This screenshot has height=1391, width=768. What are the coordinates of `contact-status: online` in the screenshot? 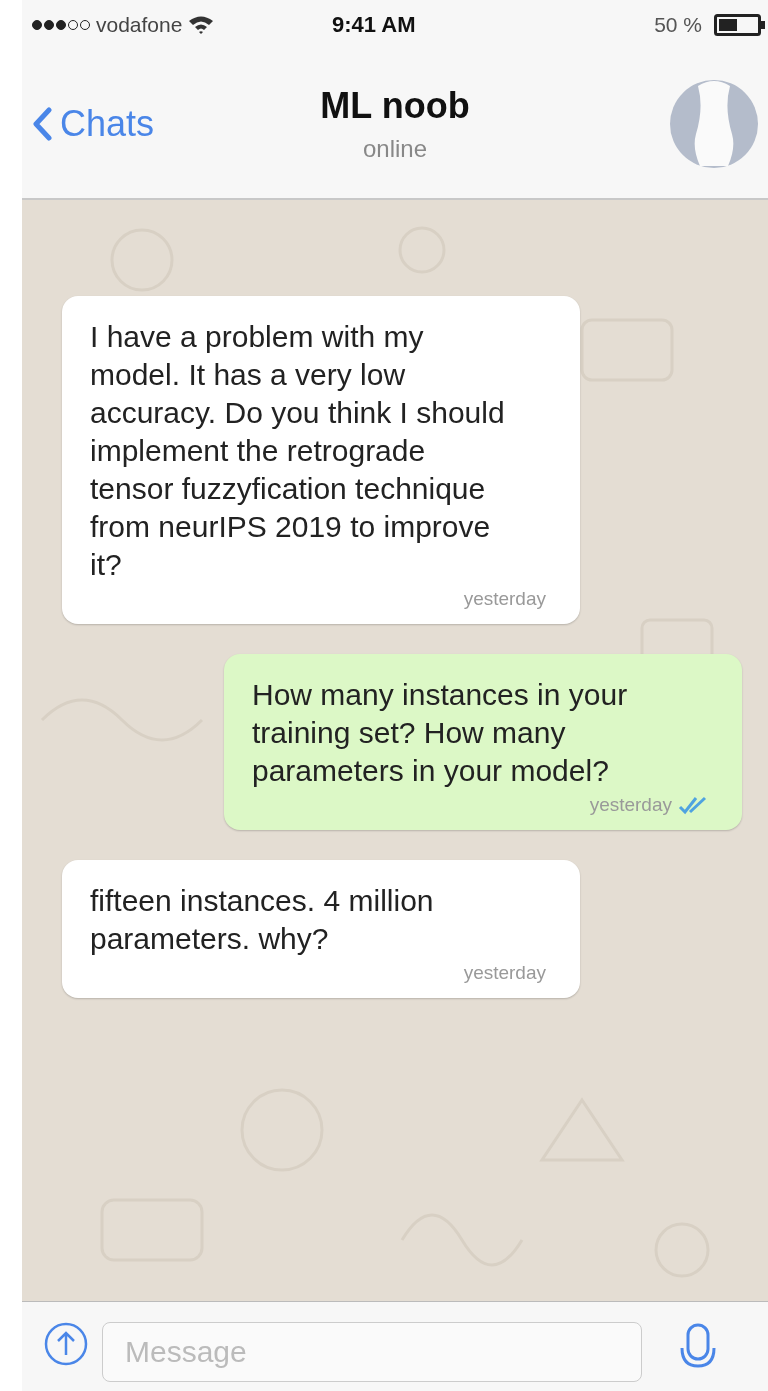 It's located at (395, 149).